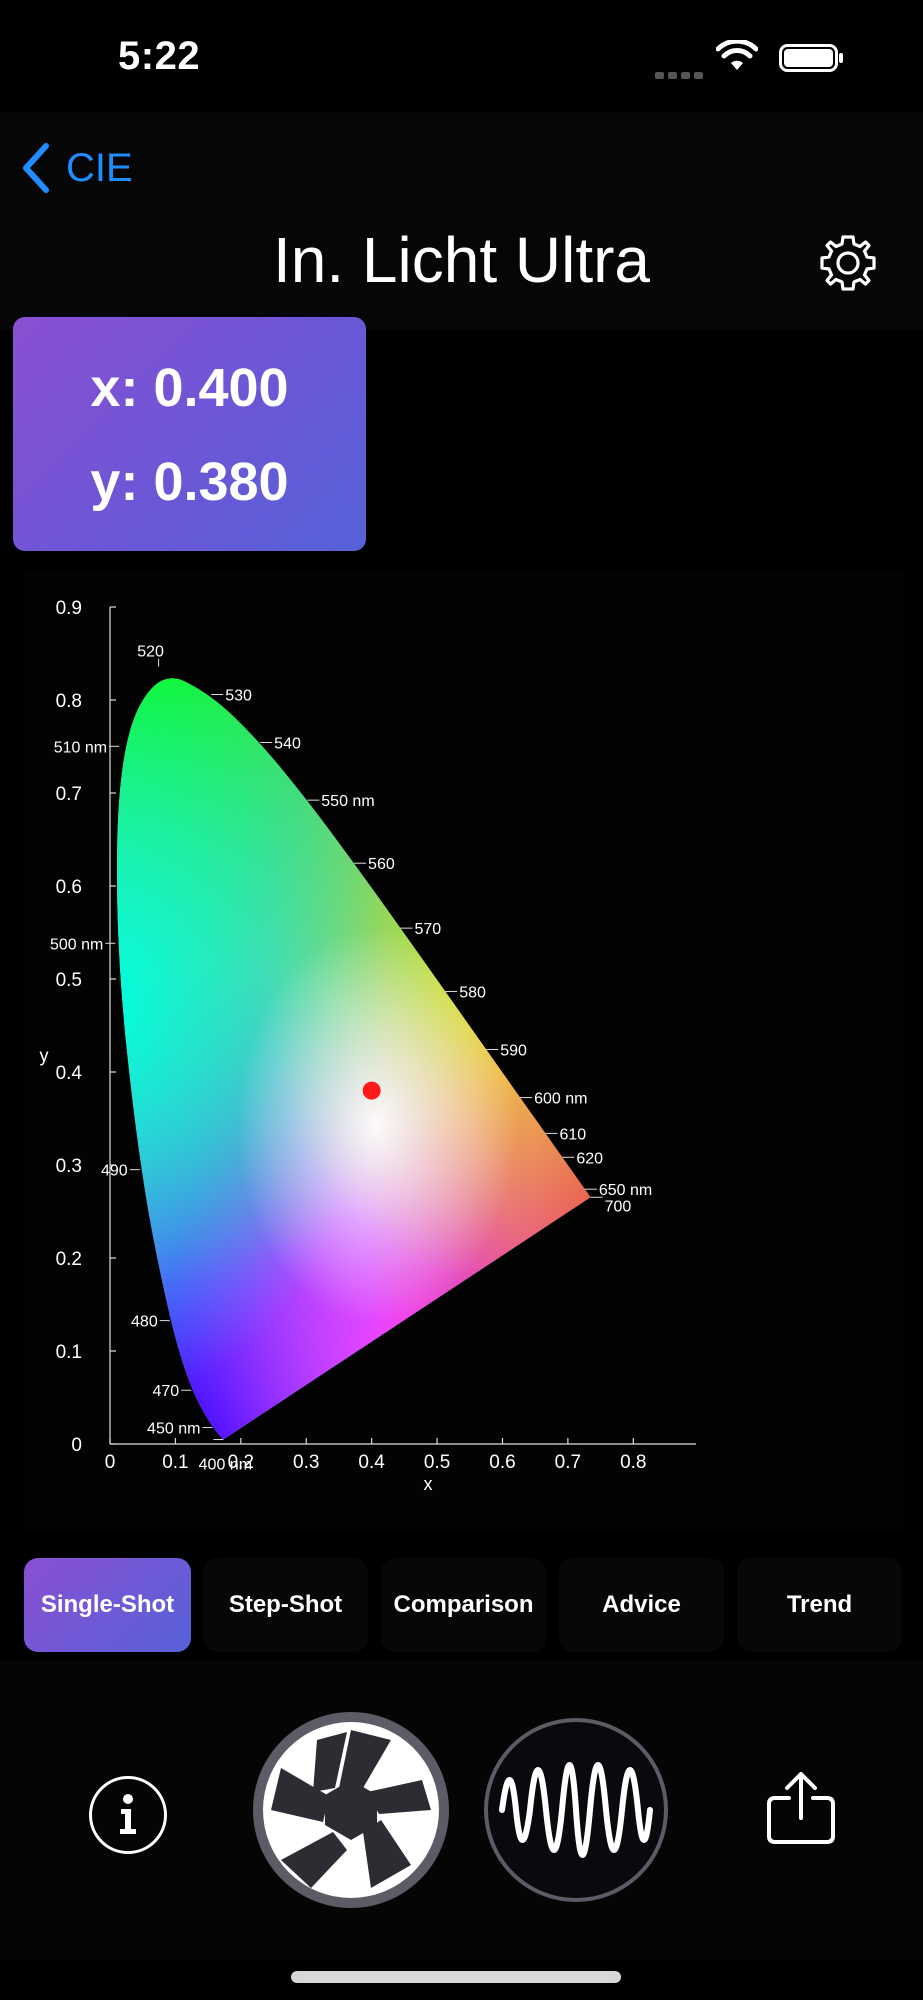 The image size is (923, 2000). What do you see at coordinates (173, 1429) in the screenshot?
I see `wavelength-label: 450 nm` at bounding box center [173, 1429].